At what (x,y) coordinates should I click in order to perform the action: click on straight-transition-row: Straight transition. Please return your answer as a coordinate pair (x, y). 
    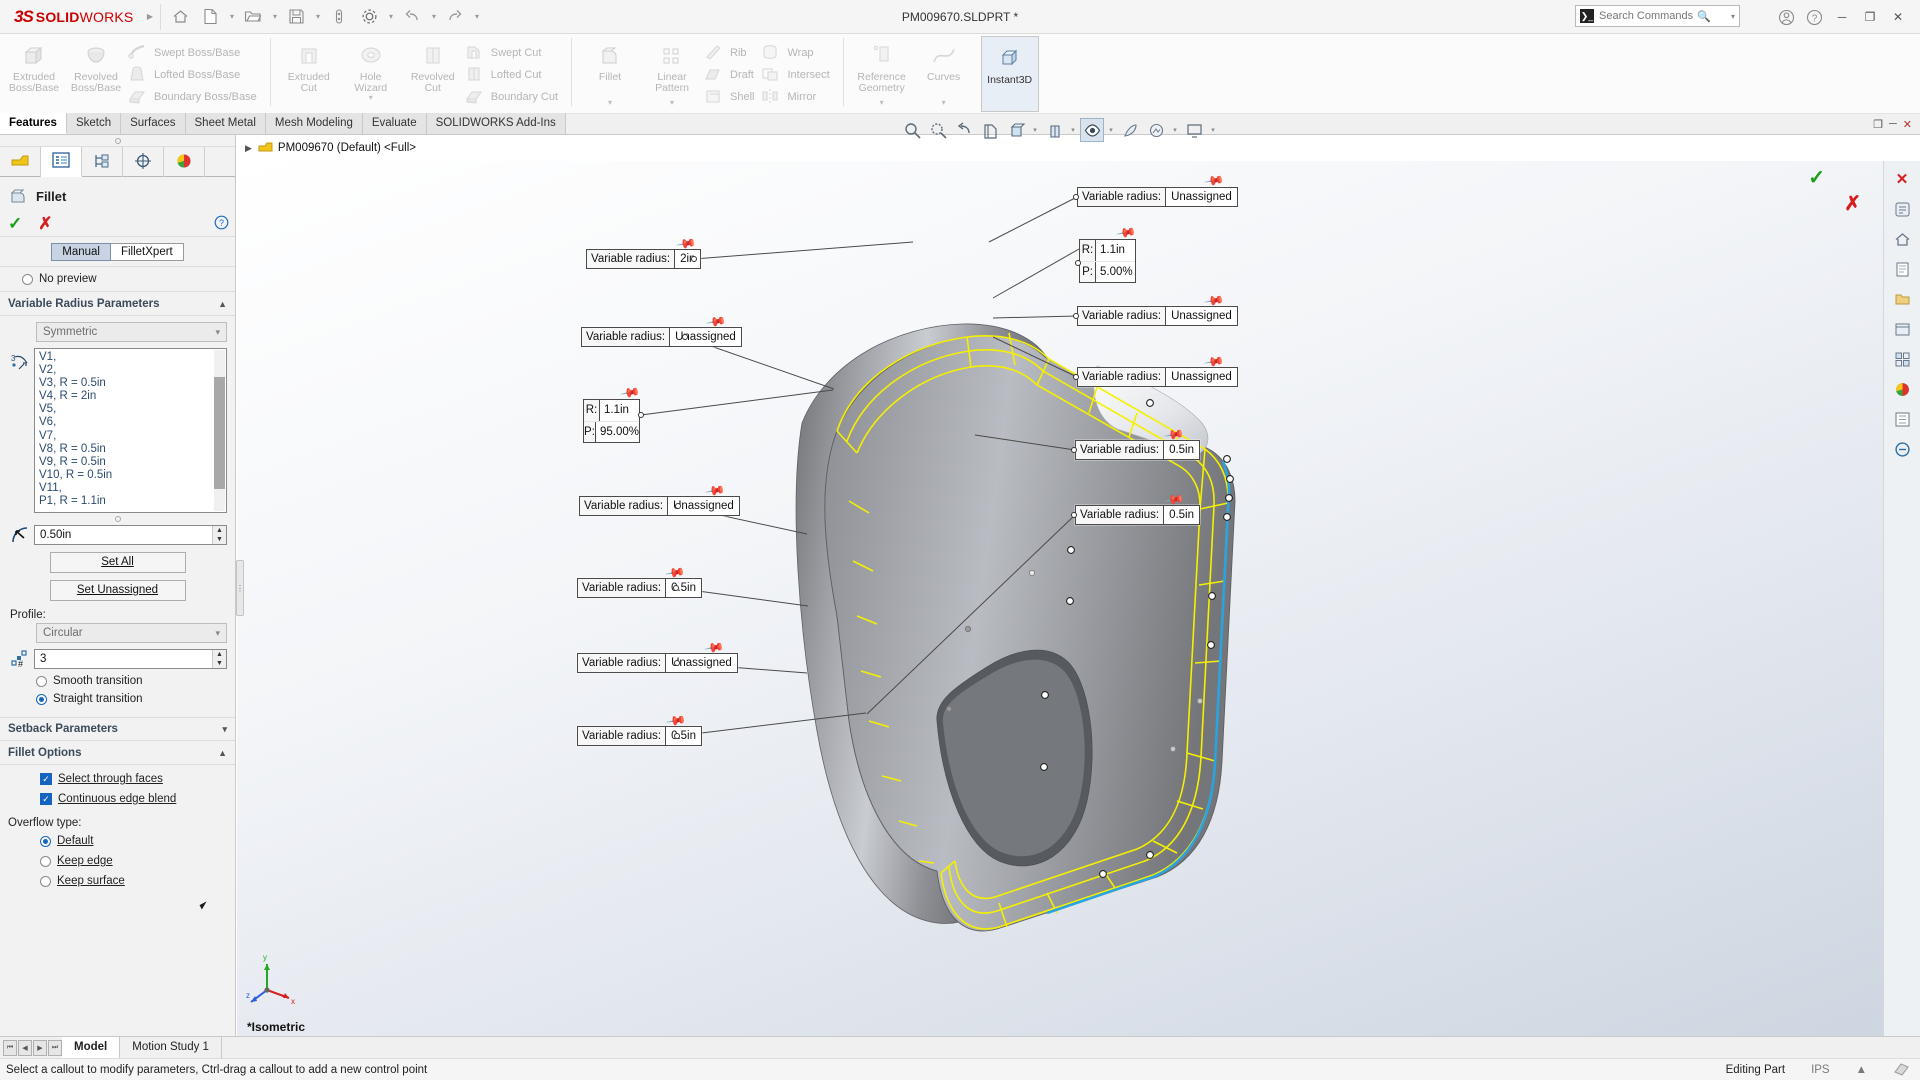
    Looking at the image, I should click on (117, 702).